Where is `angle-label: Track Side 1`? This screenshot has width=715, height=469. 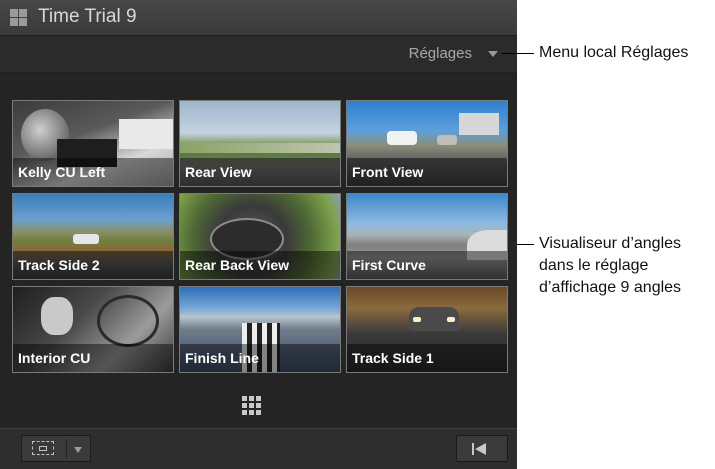
angle-label: Track Side 1 is located at coordinates (393, 358).